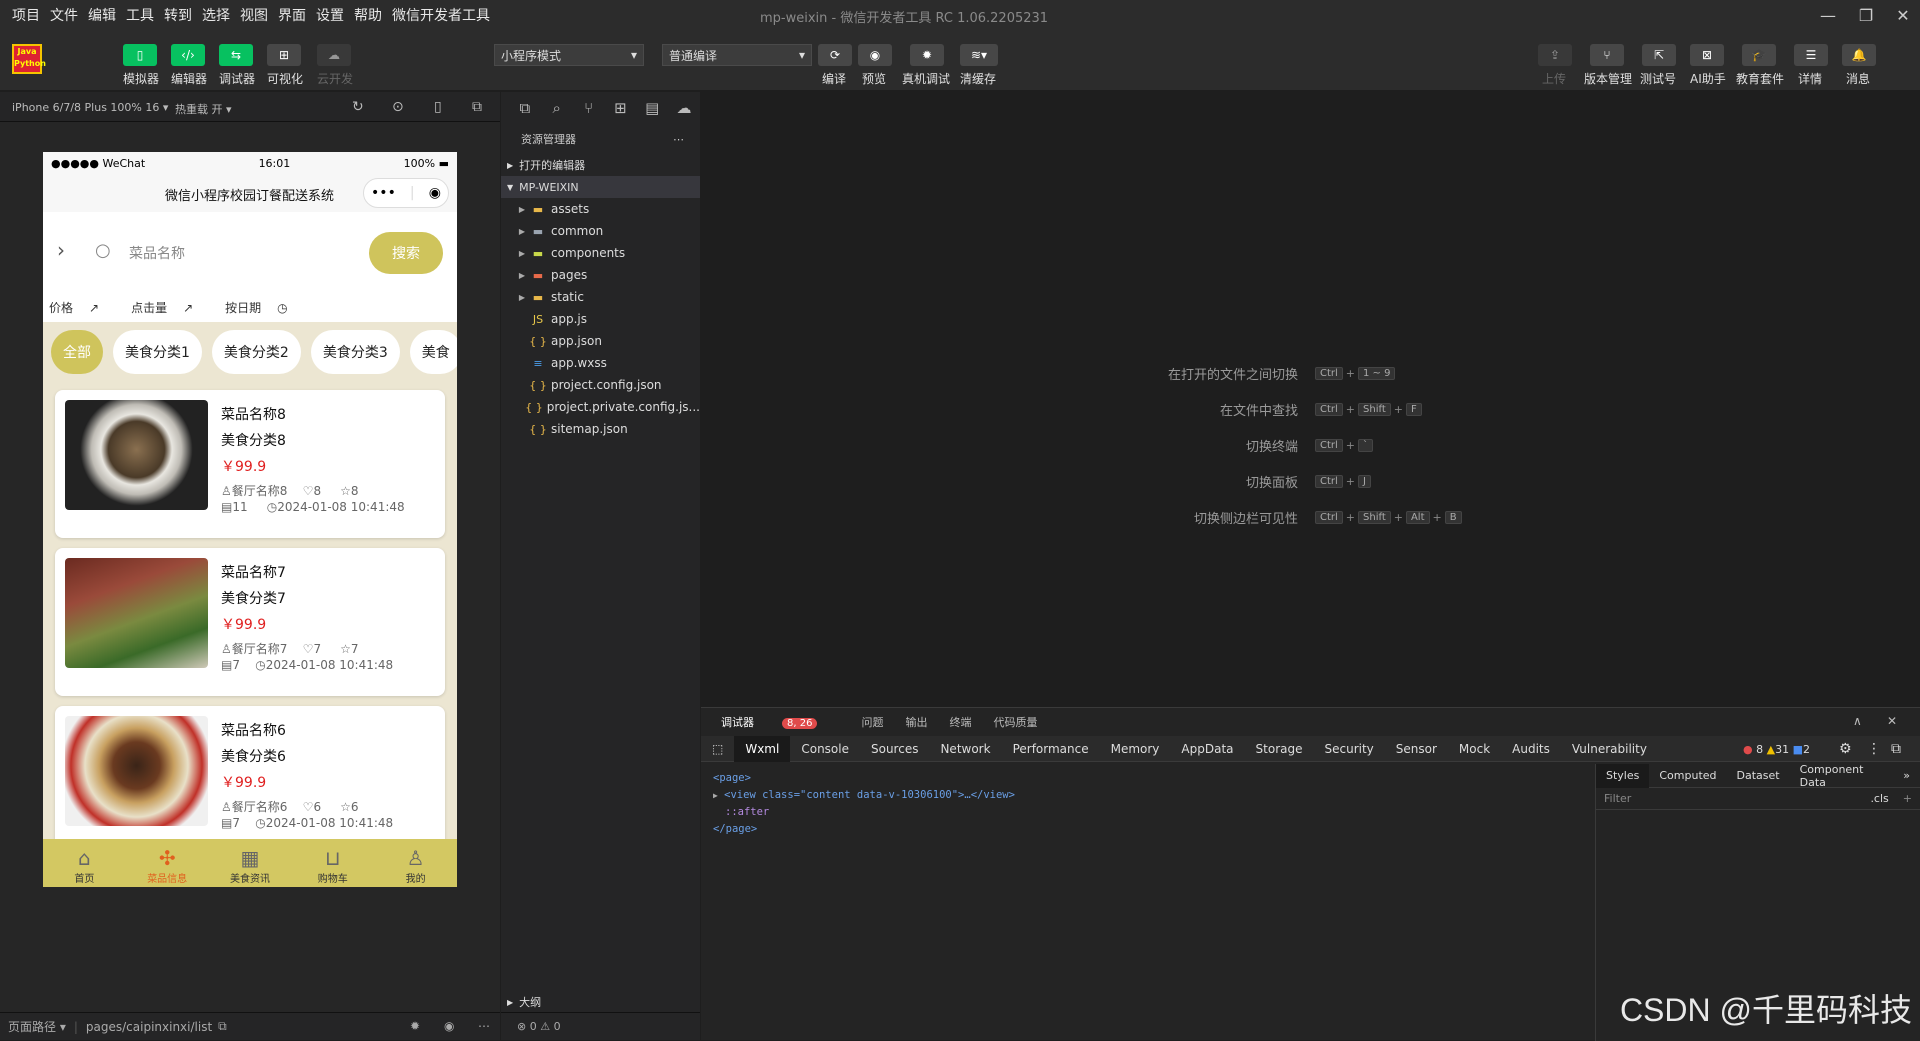 The width and height of the screenshot is (1920, 1041). I want to click on open-editors-section: ▶ 打开的编辑器, so click(600, 165).